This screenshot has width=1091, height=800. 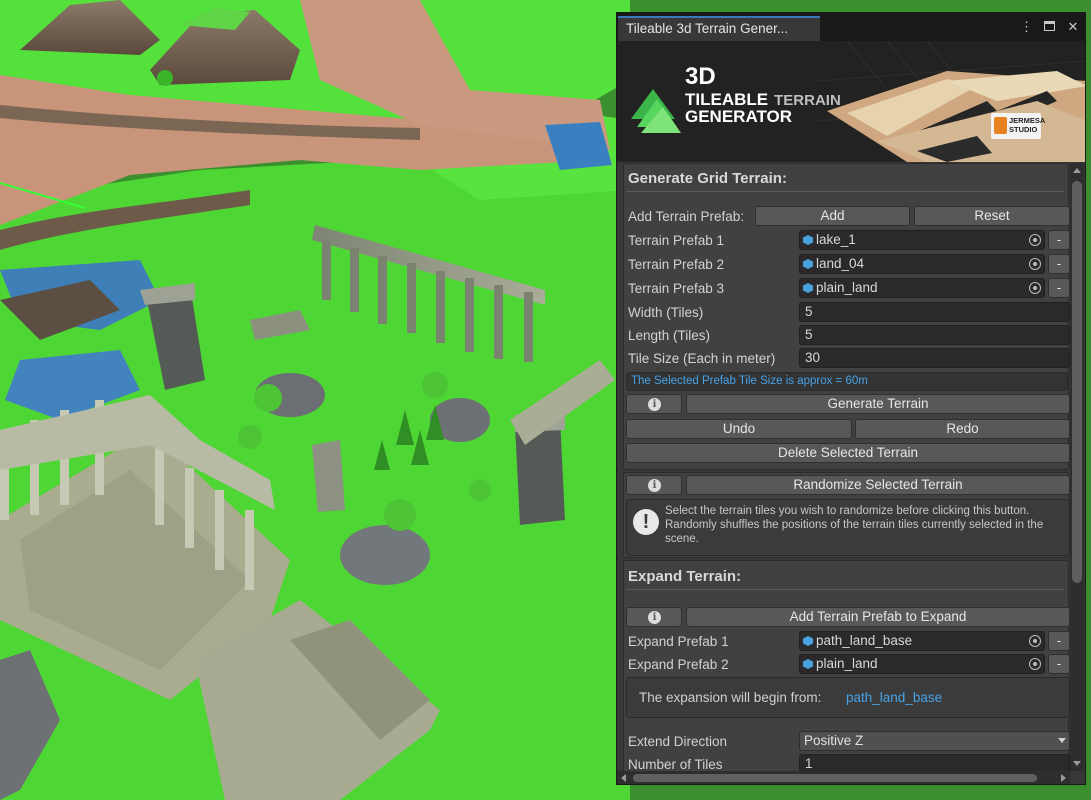 I want to click on length-label: Length (Tiles), so click(x=669, y=335).